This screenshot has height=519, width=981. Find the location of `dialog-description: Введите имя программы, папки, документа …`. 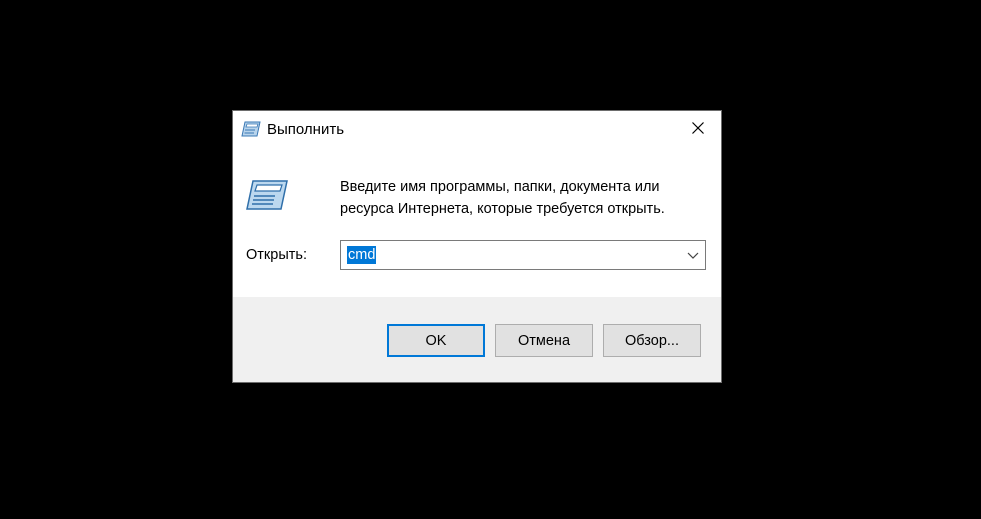

dialog-description: Введите имя программы, папки, документа … is located at coordinates (502, 198).